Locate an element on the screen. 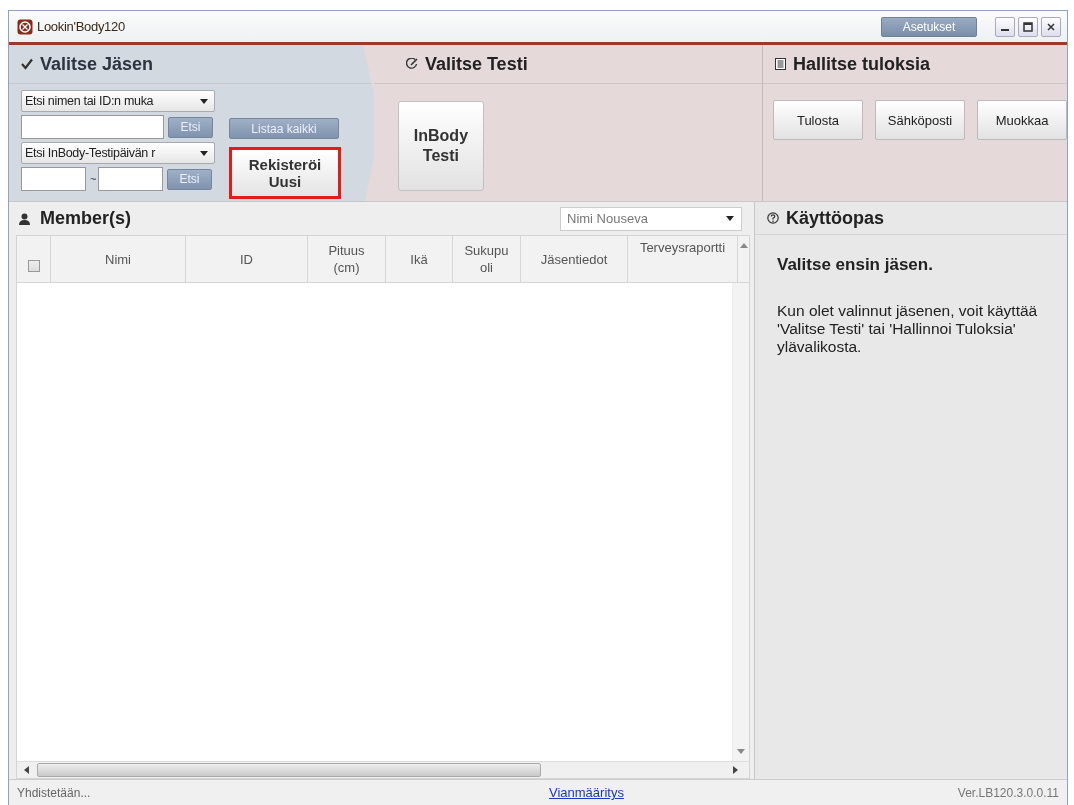  edit-icon is located at coordinates (411, 64).